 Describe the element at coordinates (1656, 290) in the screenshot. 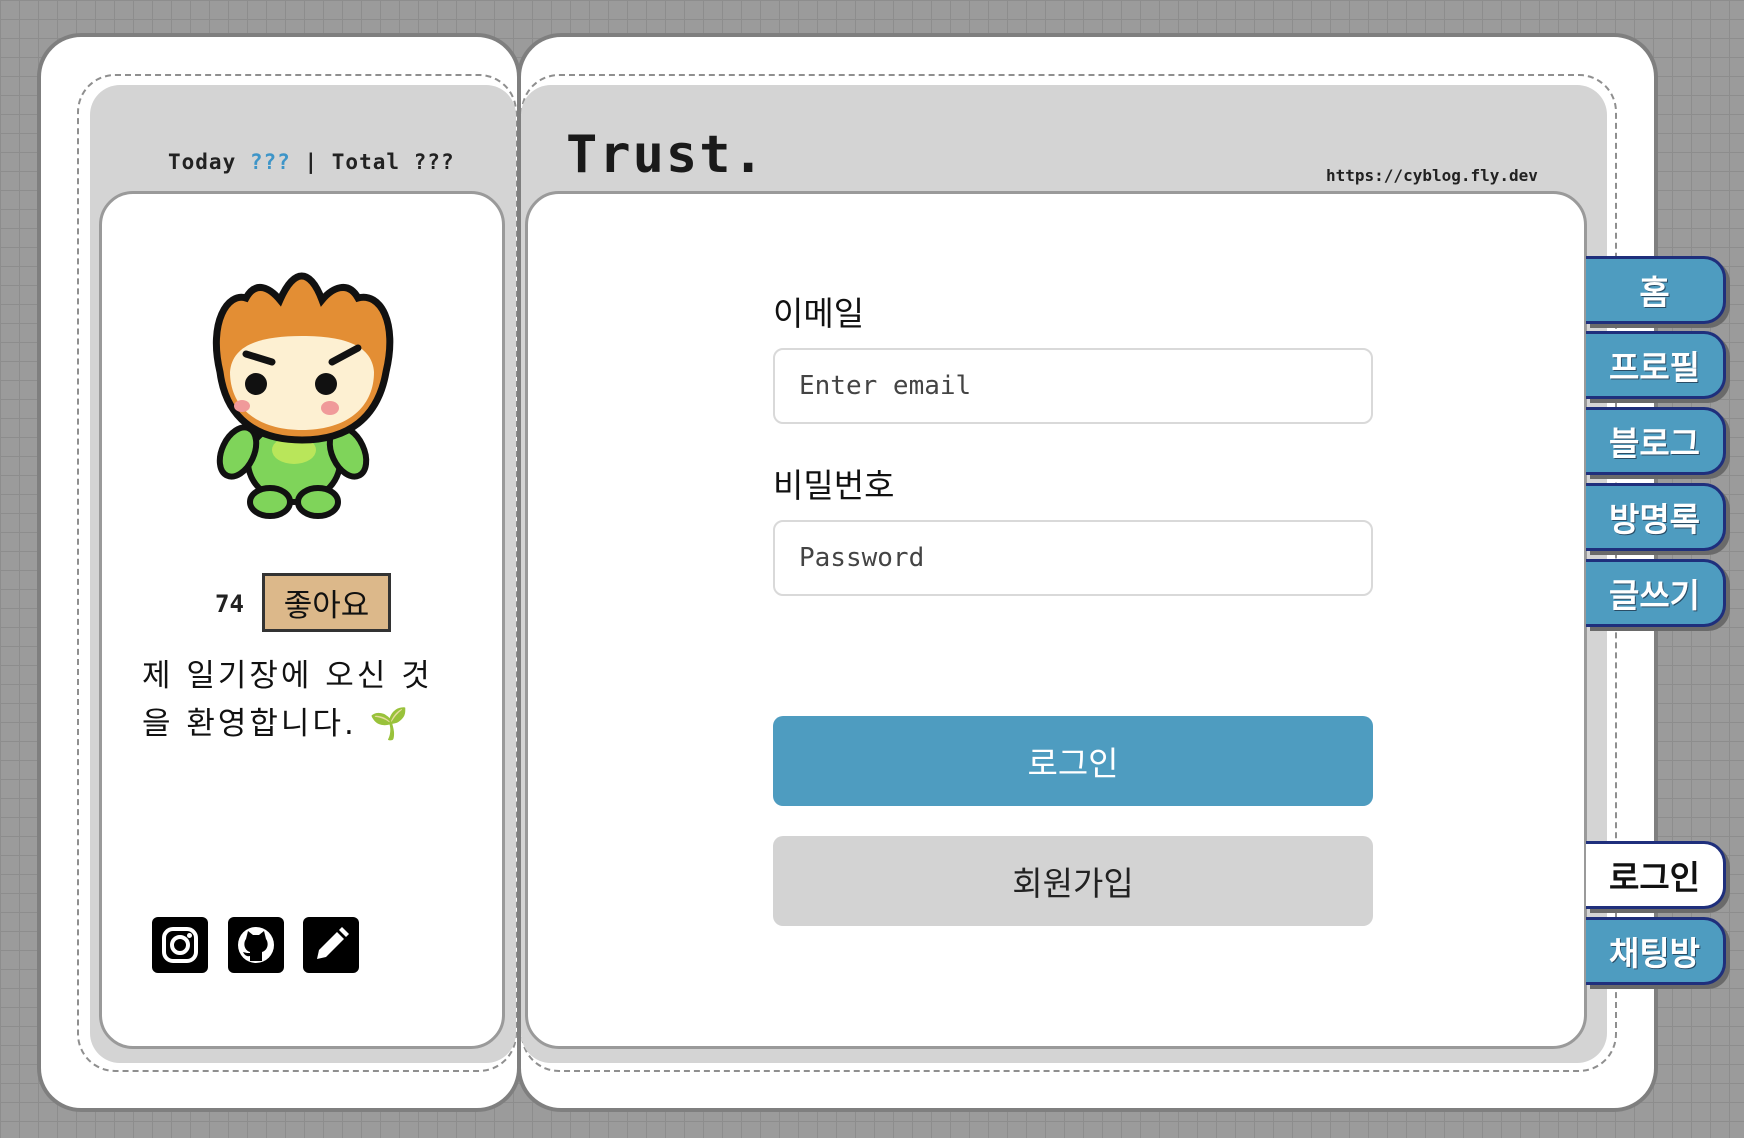

I see `tab-home: 홈` at that location.